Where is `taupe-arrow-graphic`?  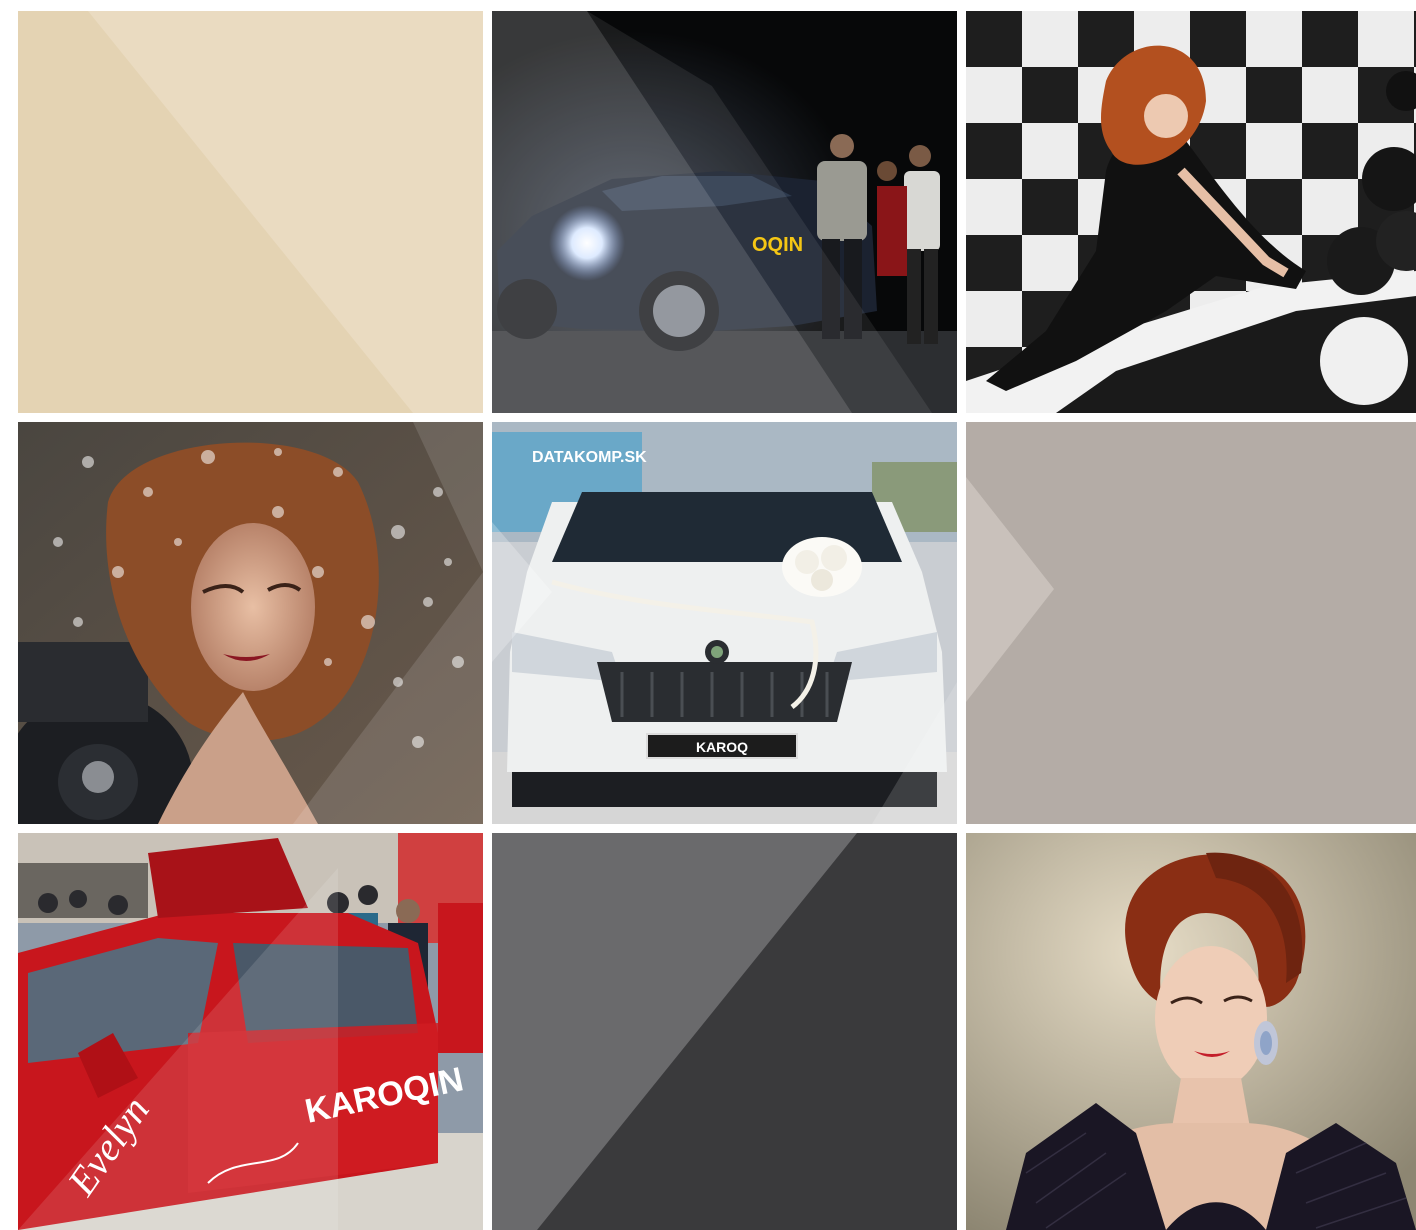
taupe-arrow-graphic is located at coordinates (1191, 623).